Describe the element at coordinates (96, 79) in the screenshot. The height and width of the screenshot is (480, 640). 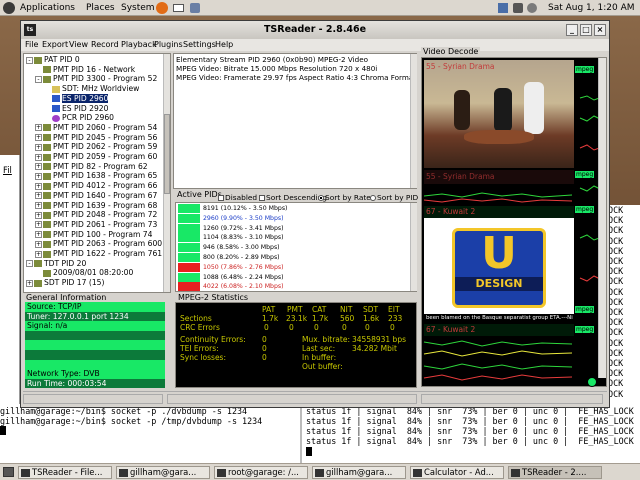
I see `tree-item: - PMT PID 3300 - Program 52` at that location.